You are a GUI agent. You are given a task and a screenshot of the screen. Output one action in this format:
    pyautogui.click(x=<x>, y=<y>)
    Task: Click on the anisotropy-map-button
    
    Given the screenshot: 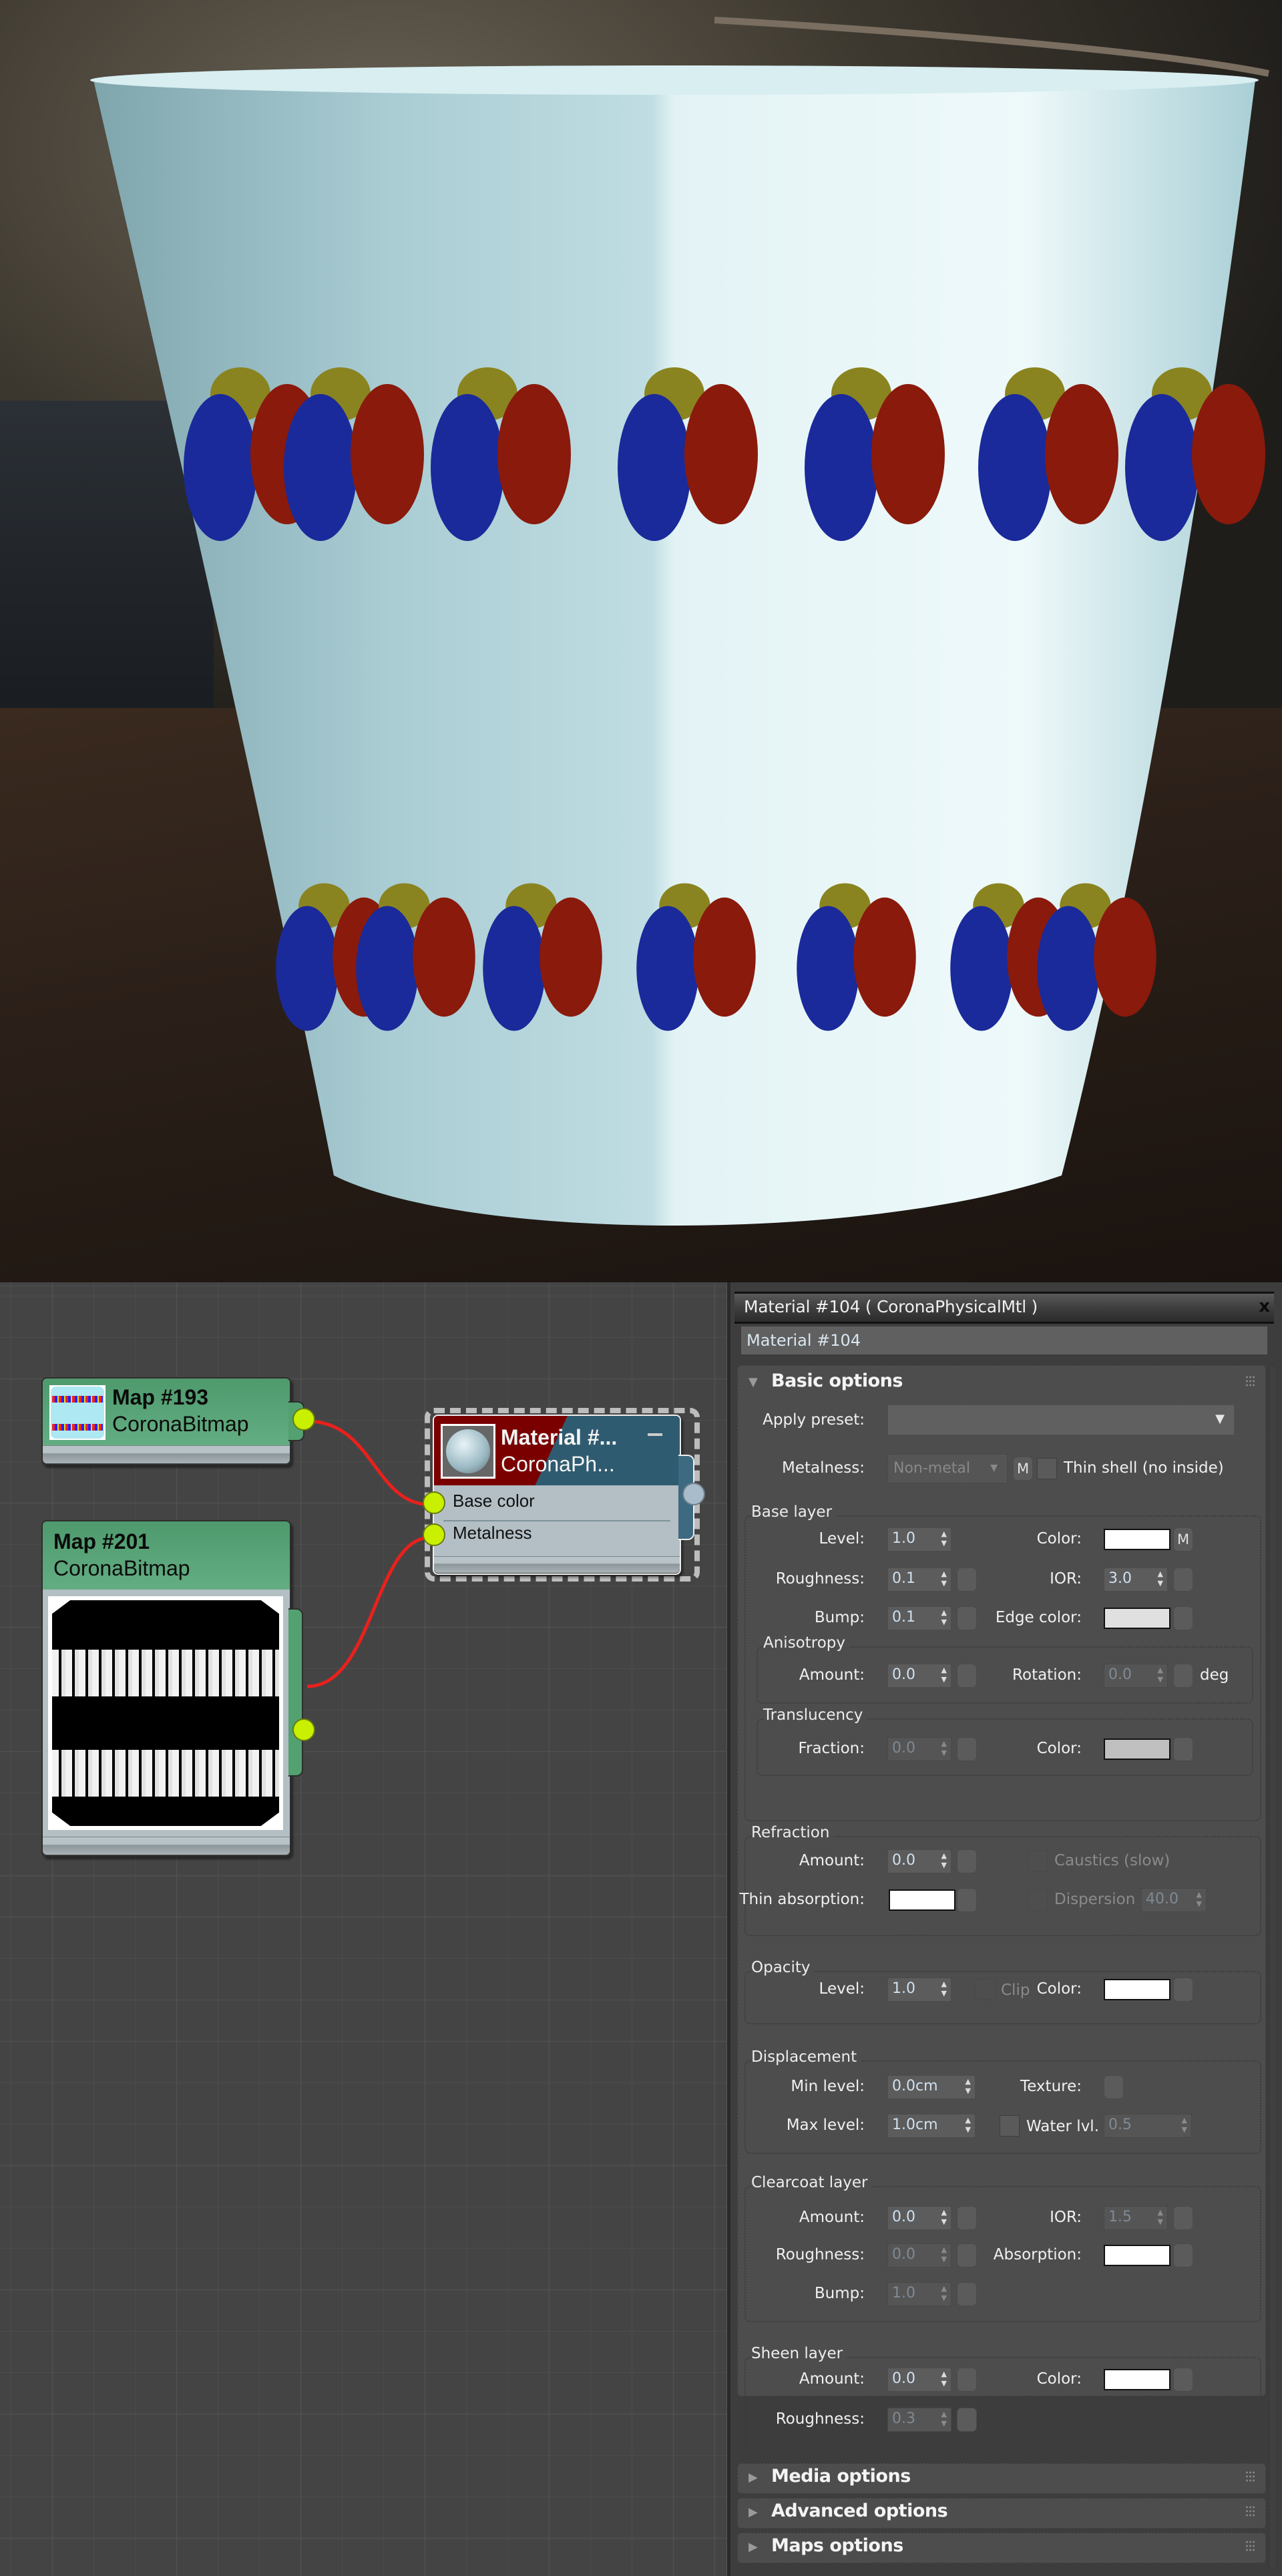 What is the action you would take?
    pyautogui.click(x=967, y=1676)
    